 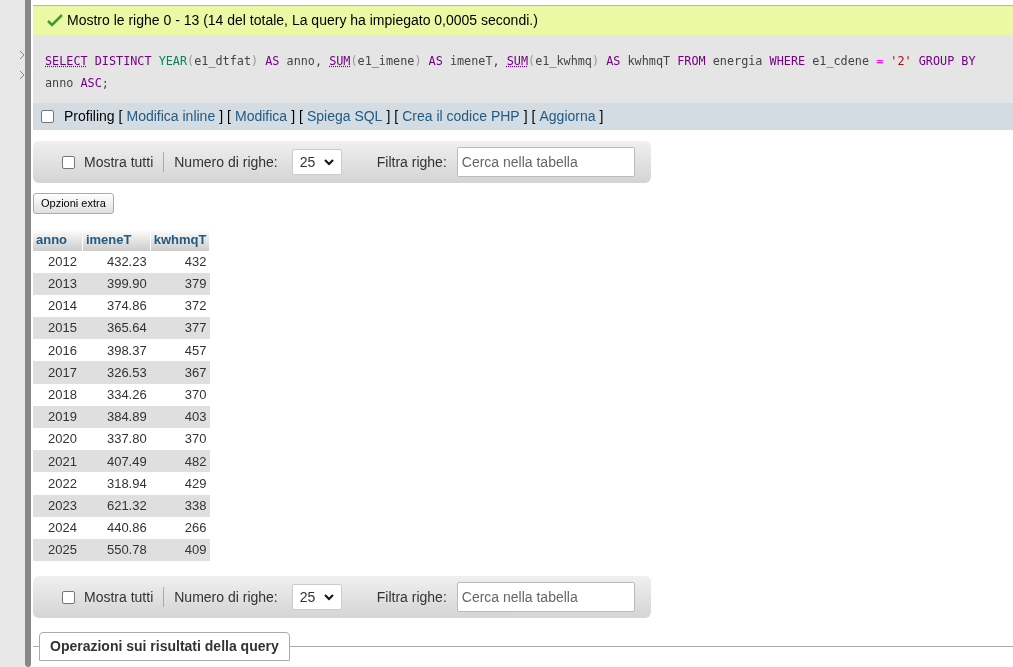 I want to click on table-cell-text: 403, so click(x=195, y=417).